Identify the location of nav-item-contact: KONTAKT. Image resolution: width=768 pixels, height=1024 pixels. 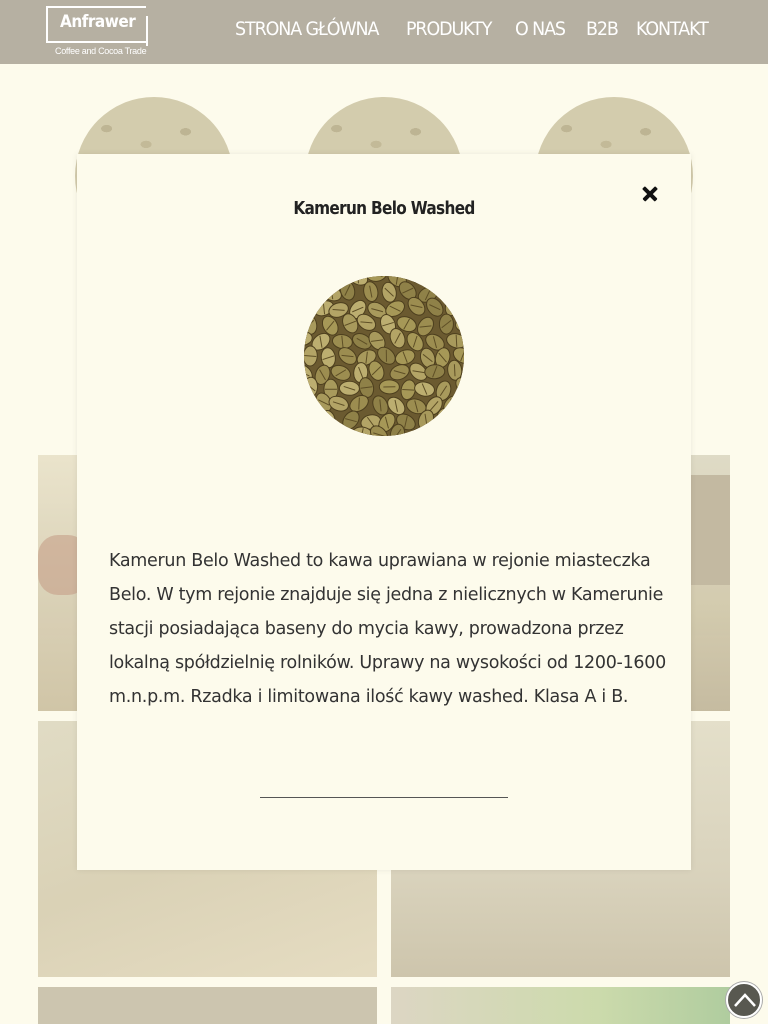
(672, 29).